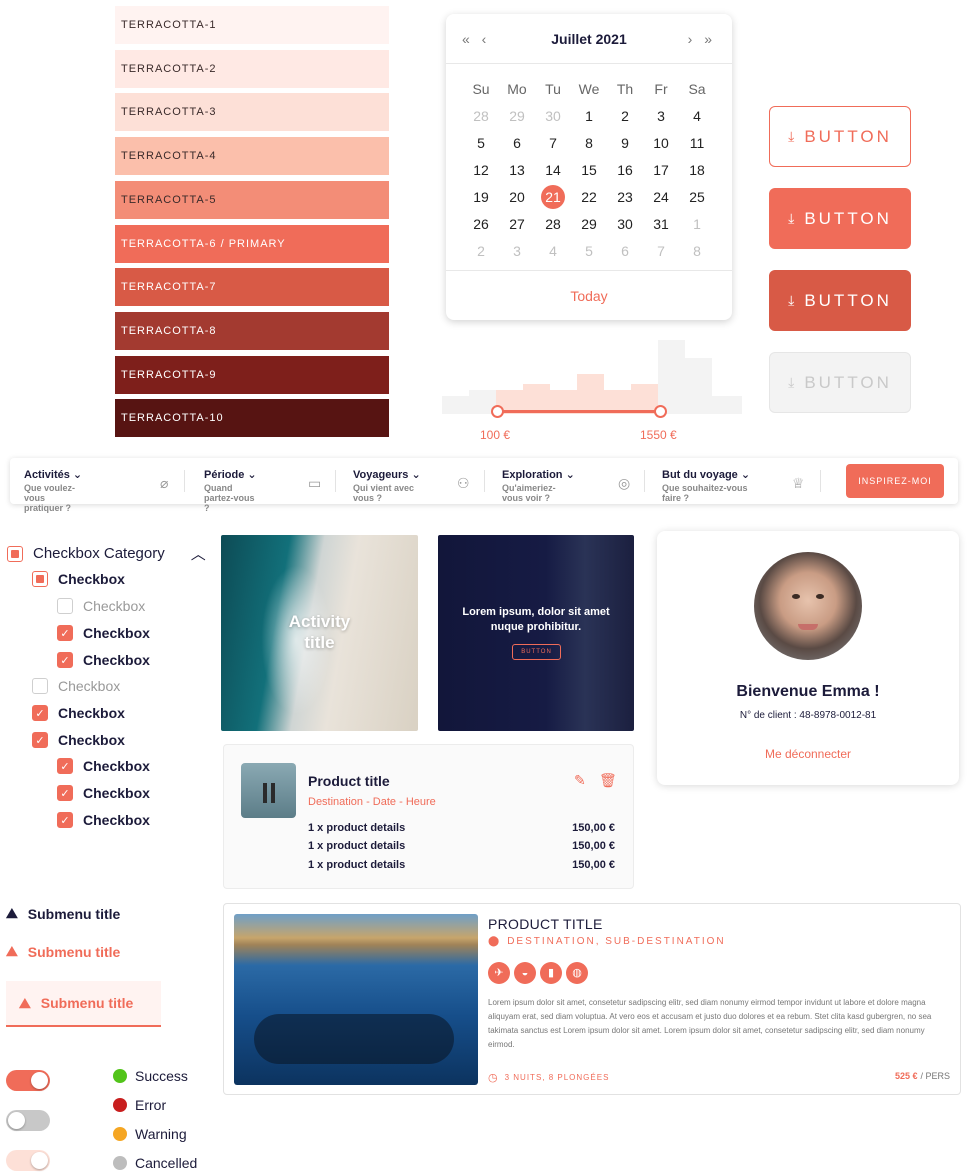  What do you see at coordinates (481, 224) in the screenshot?
I see `calendar-day: 26` at bounding box center [481, 224].